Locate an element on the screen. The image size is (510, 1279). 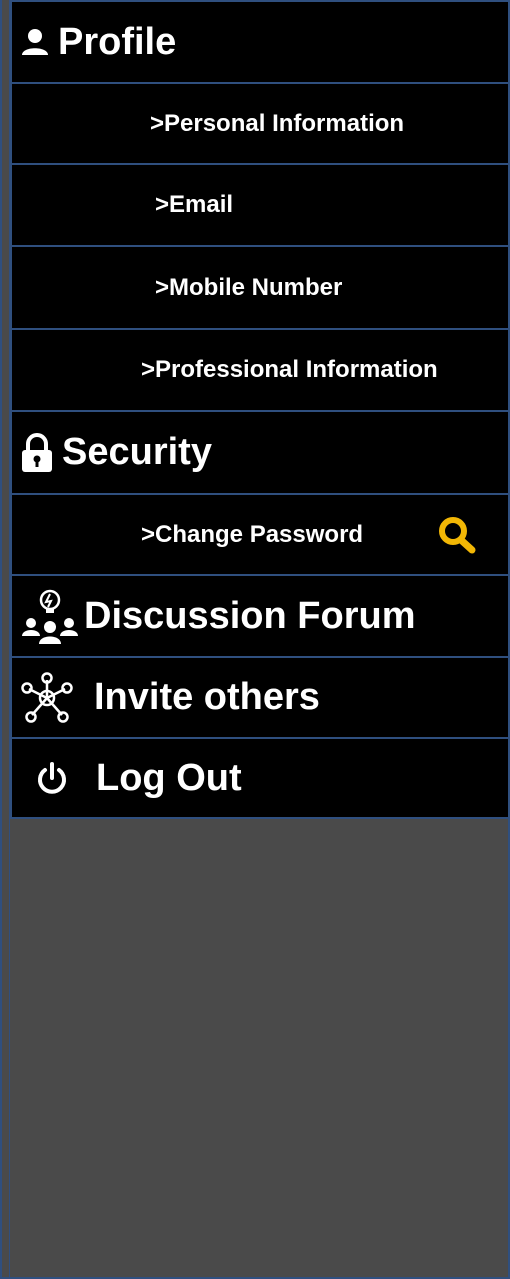
left-strip is located at coordinates (6, 638).